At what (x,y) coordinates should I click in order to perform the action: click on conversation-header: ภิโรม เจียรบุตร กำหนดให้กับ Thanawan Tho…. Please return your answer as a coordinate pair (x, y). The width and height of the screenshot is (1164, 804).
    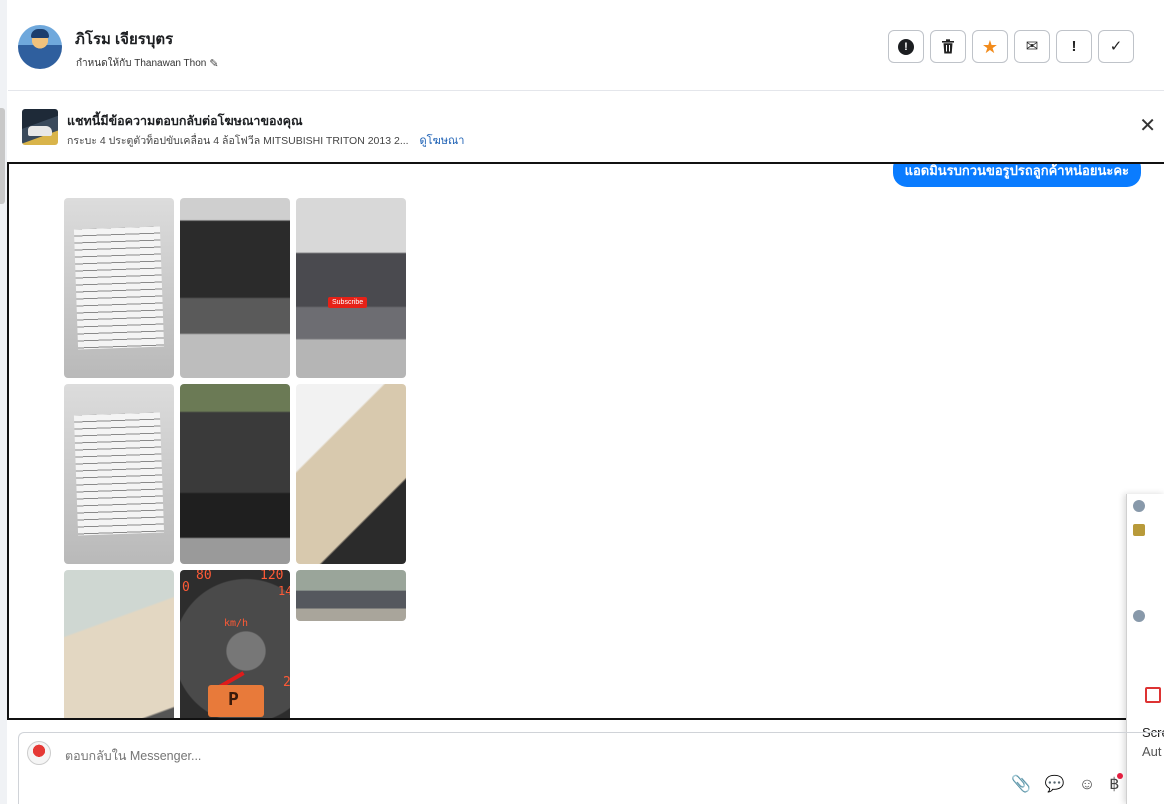
    Looking at the image, I should click on (586, 45).